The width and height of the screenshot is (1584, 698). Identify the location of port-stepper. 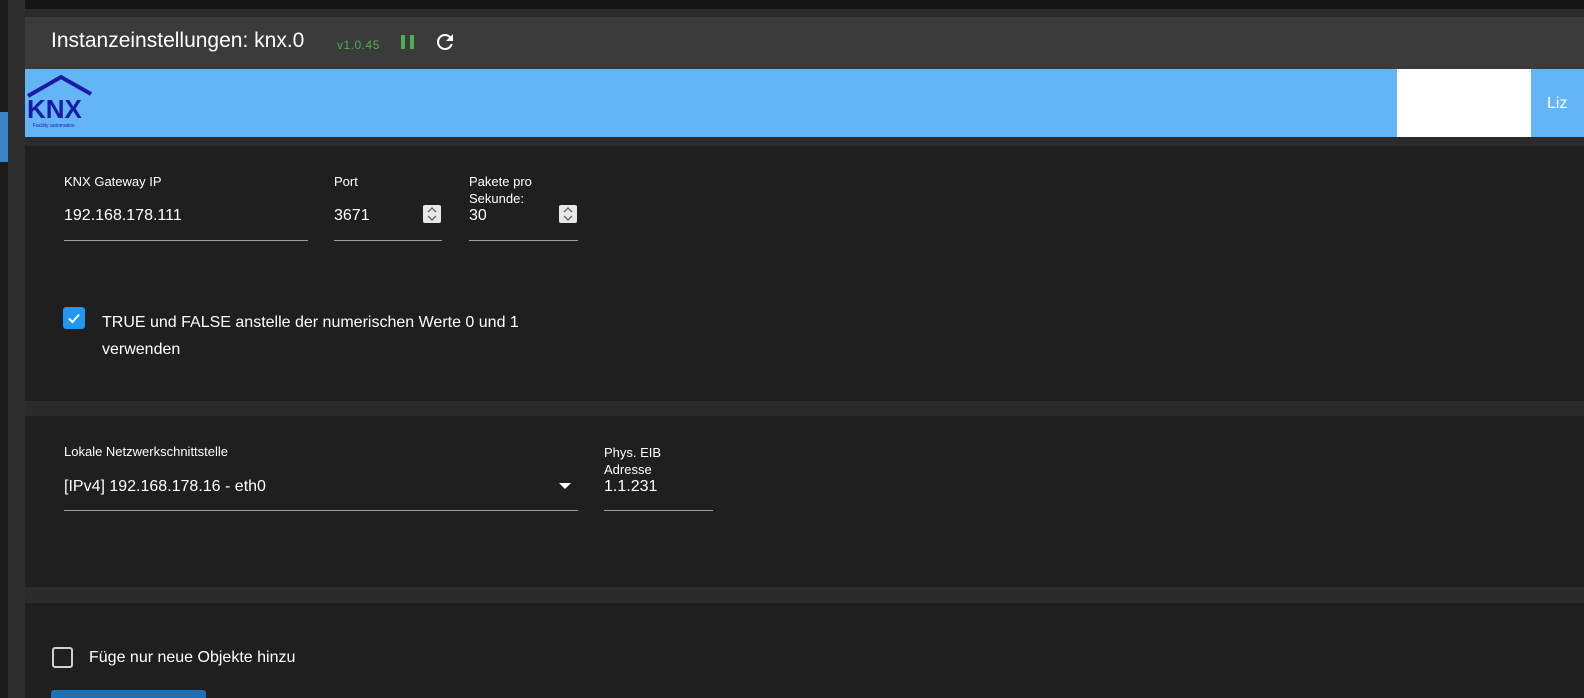
(432, 214).